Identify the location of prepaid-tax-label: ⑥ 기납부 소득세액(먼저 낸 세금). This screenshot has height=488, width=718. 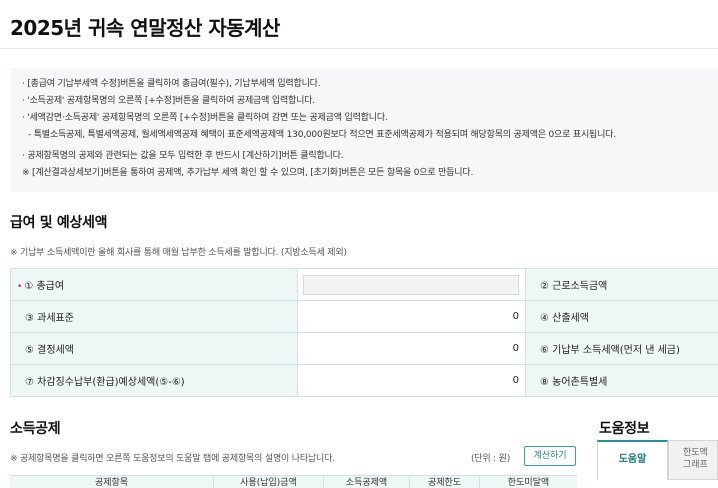
(621, 348).